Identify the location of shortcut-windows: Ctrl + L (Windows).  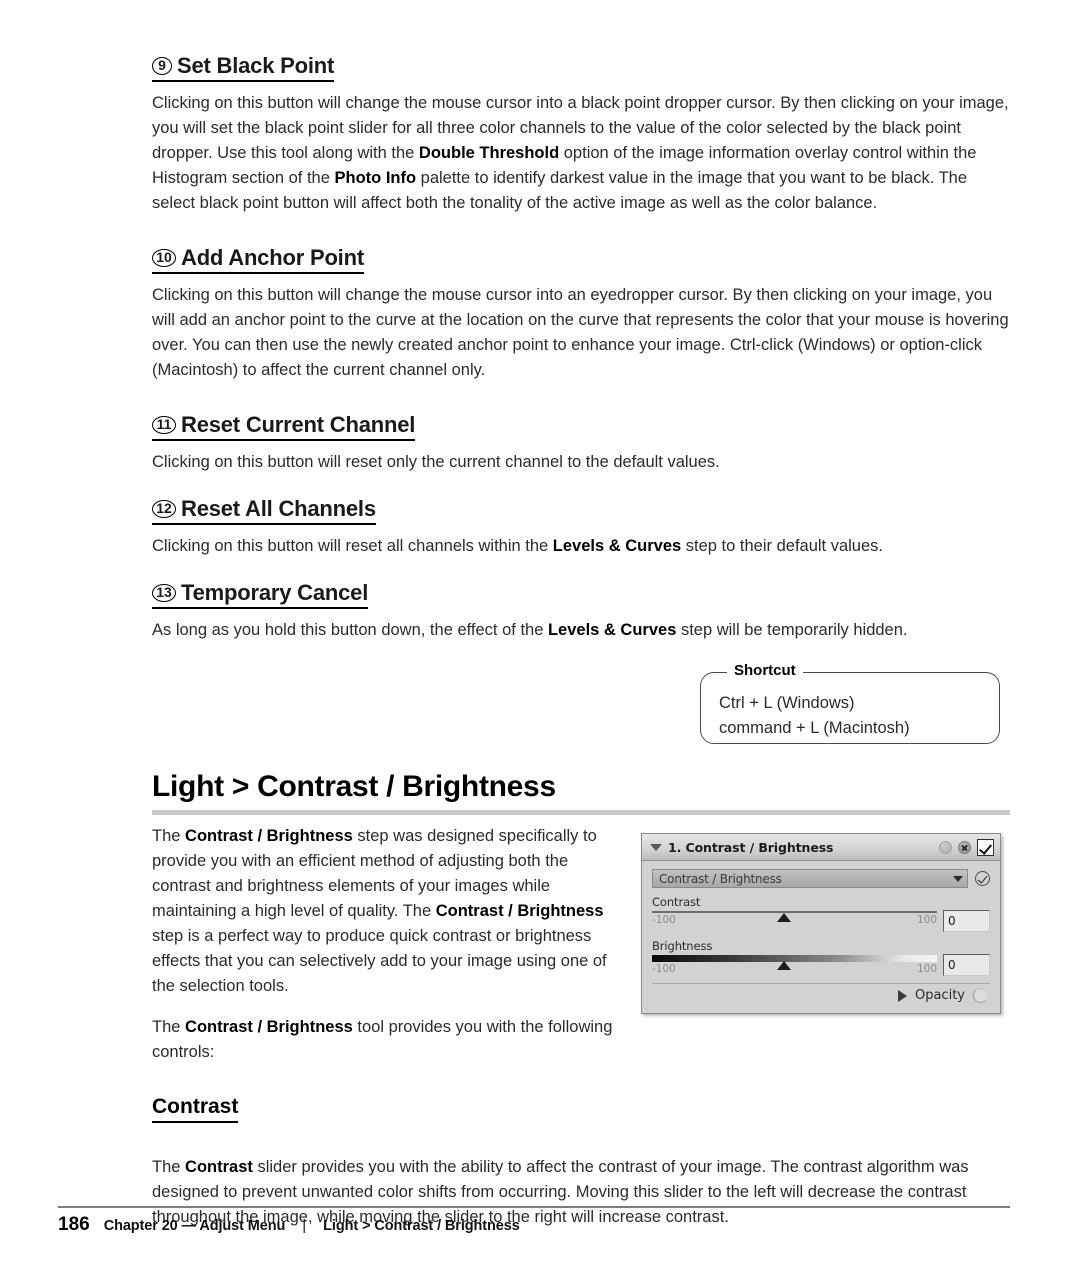
(787, 703).